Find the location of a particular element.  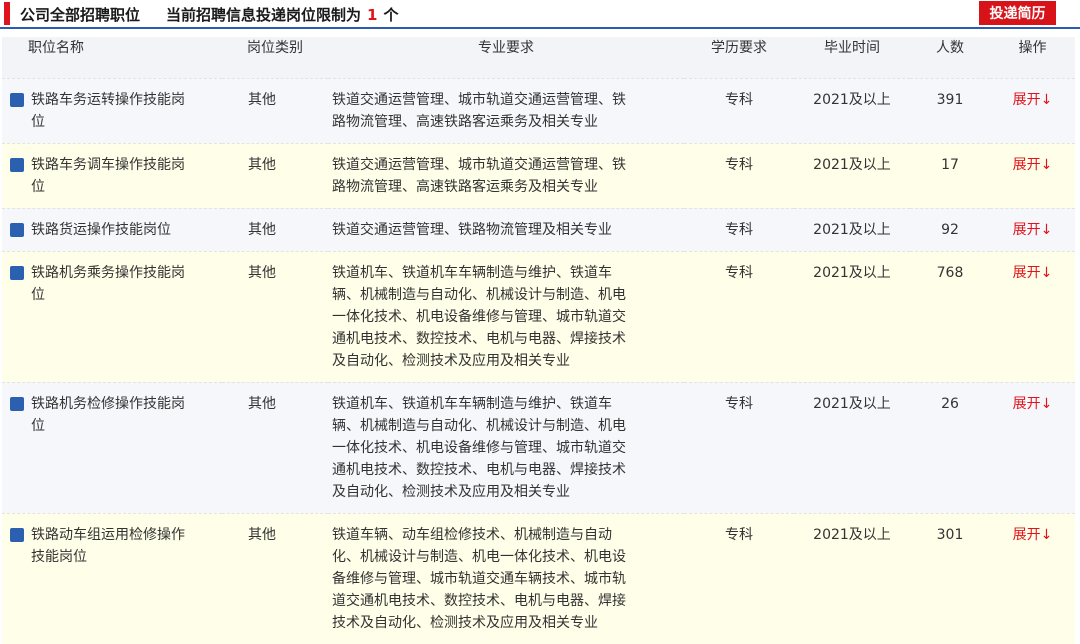

col-header-name: 职位名称 is located at coordinates (112, 57).